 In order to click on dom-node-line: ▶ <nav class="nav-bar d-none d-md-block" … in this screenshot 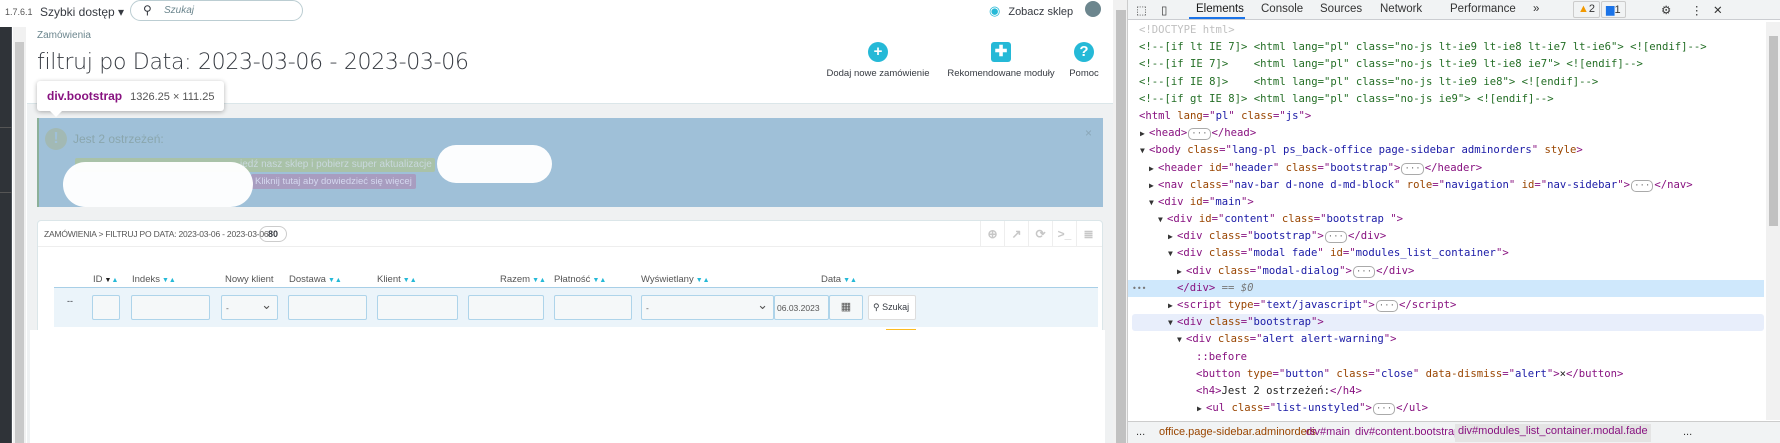, I will do `click(1446, 185)`.